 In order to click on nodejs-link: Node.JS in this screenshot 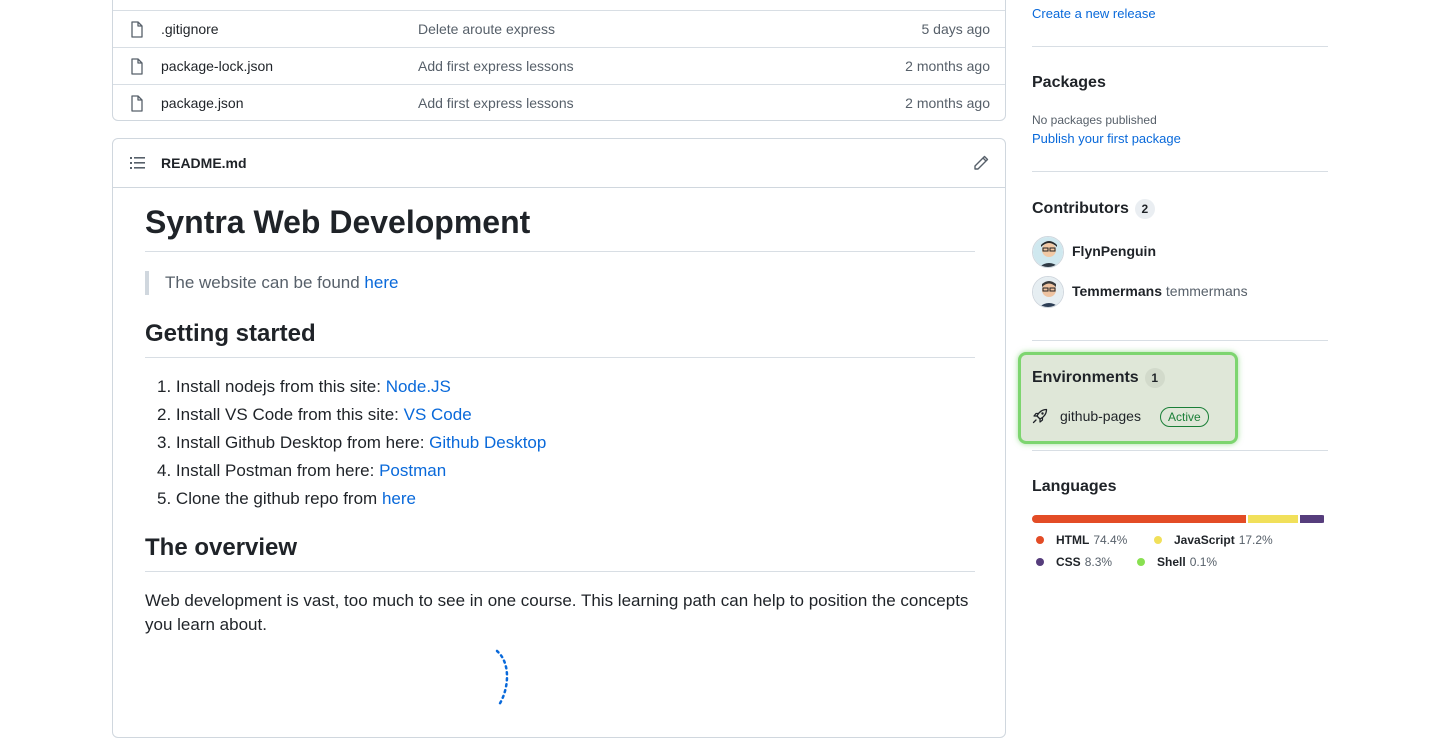, I will do `click(418, 386)`.